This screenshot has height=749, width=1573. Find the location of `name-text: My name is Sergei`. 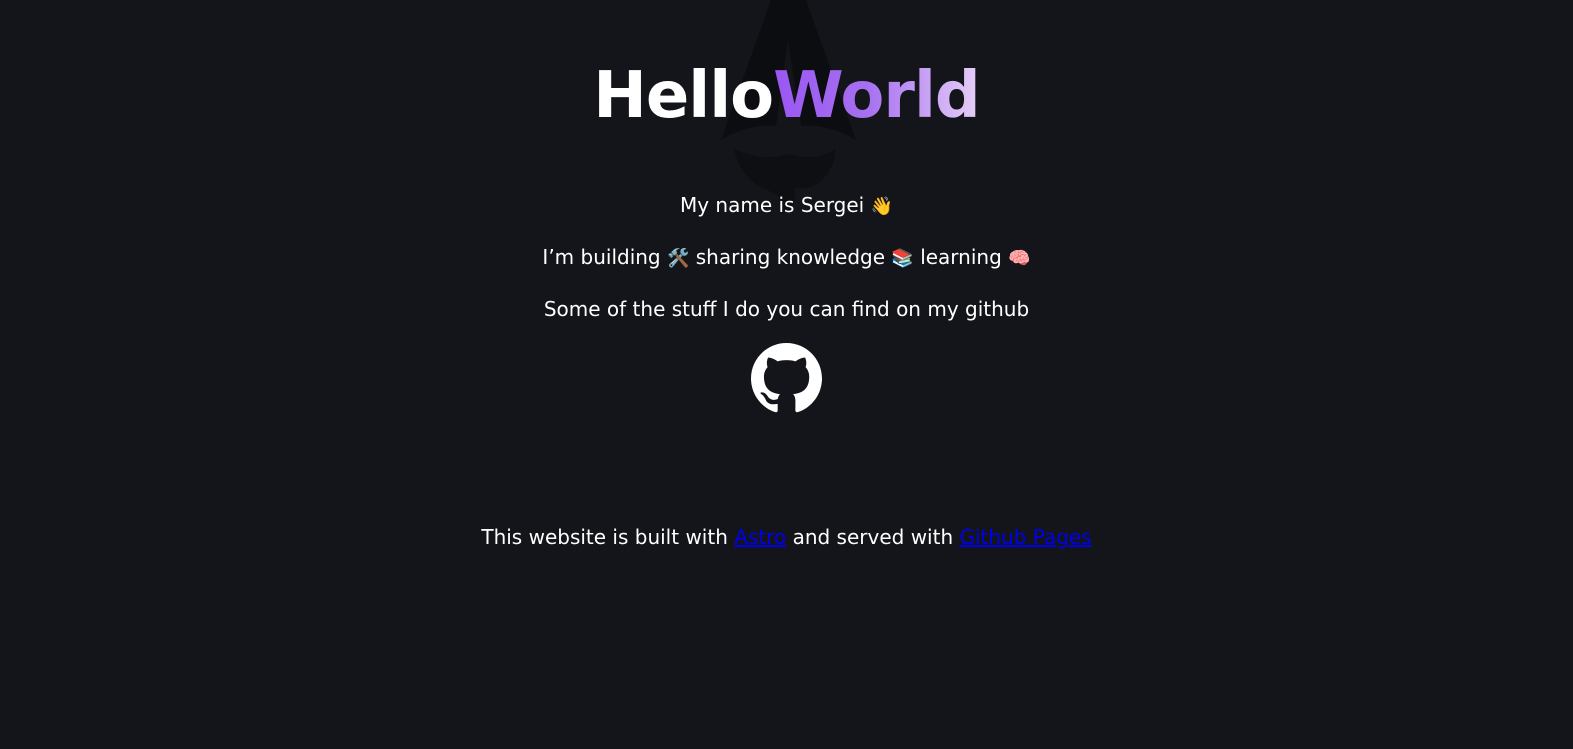

name-text: My name is Sergei is located at coordinates (772, 205).